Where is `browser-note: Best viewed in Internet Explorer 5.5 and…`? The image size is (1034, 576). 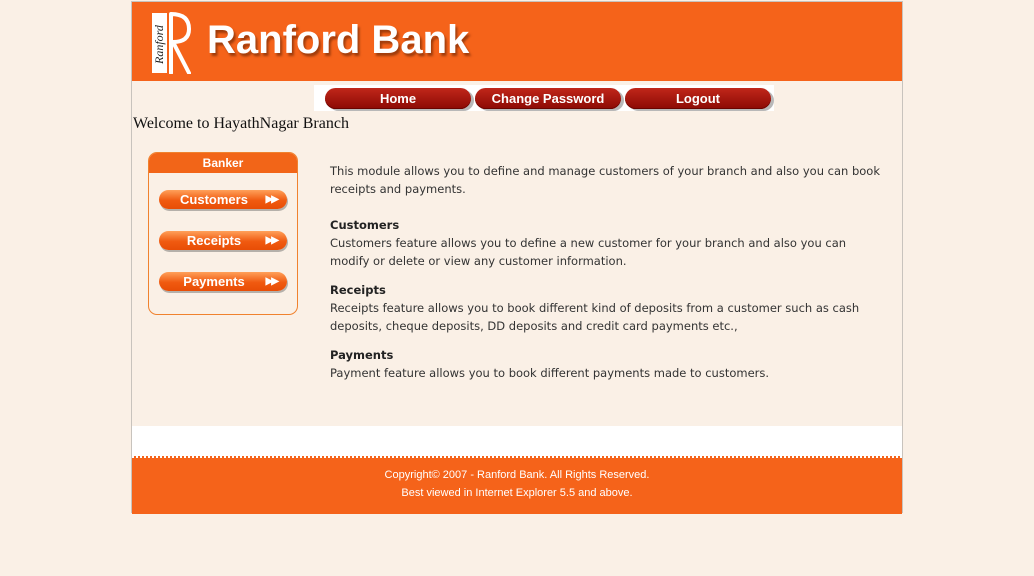 browser-note: Best viewed in Internet Explorer 5.5 and… is located at coordinates (517, 493).